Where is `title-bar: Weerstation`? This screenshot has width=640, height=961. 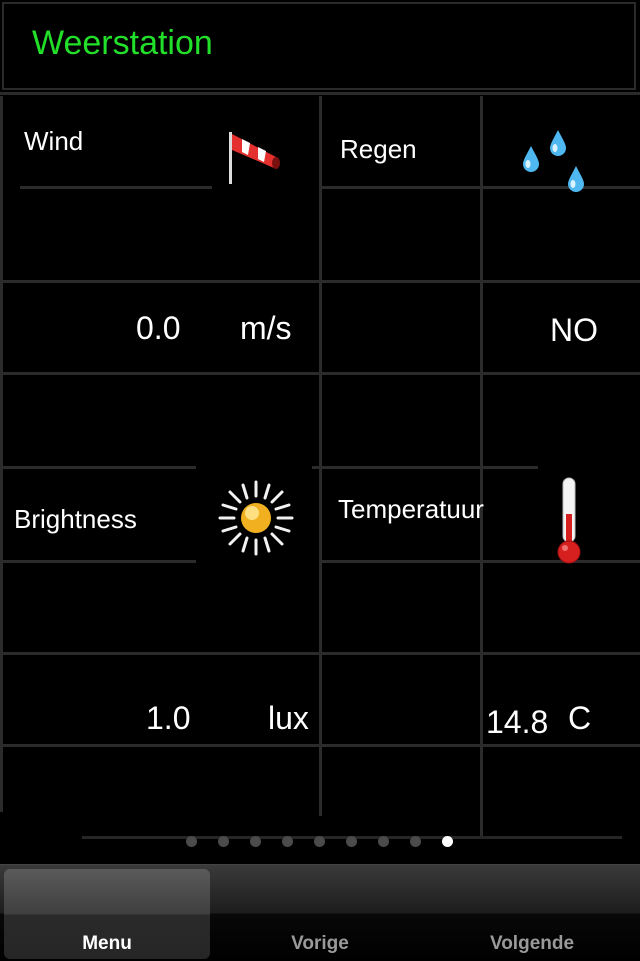
title-bar: Weerstation is located at coordinates (319, 46).